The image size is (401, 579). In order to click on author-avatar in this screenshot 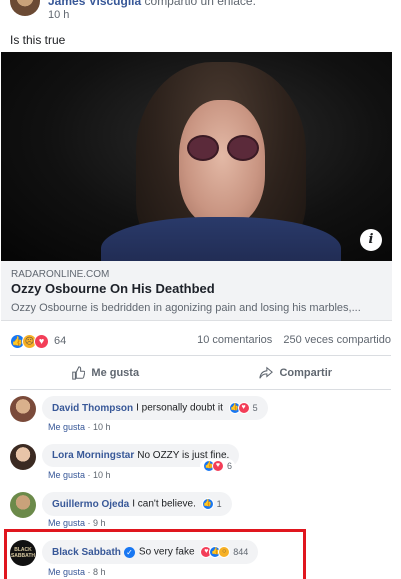, I will do `click(25, 8)`.